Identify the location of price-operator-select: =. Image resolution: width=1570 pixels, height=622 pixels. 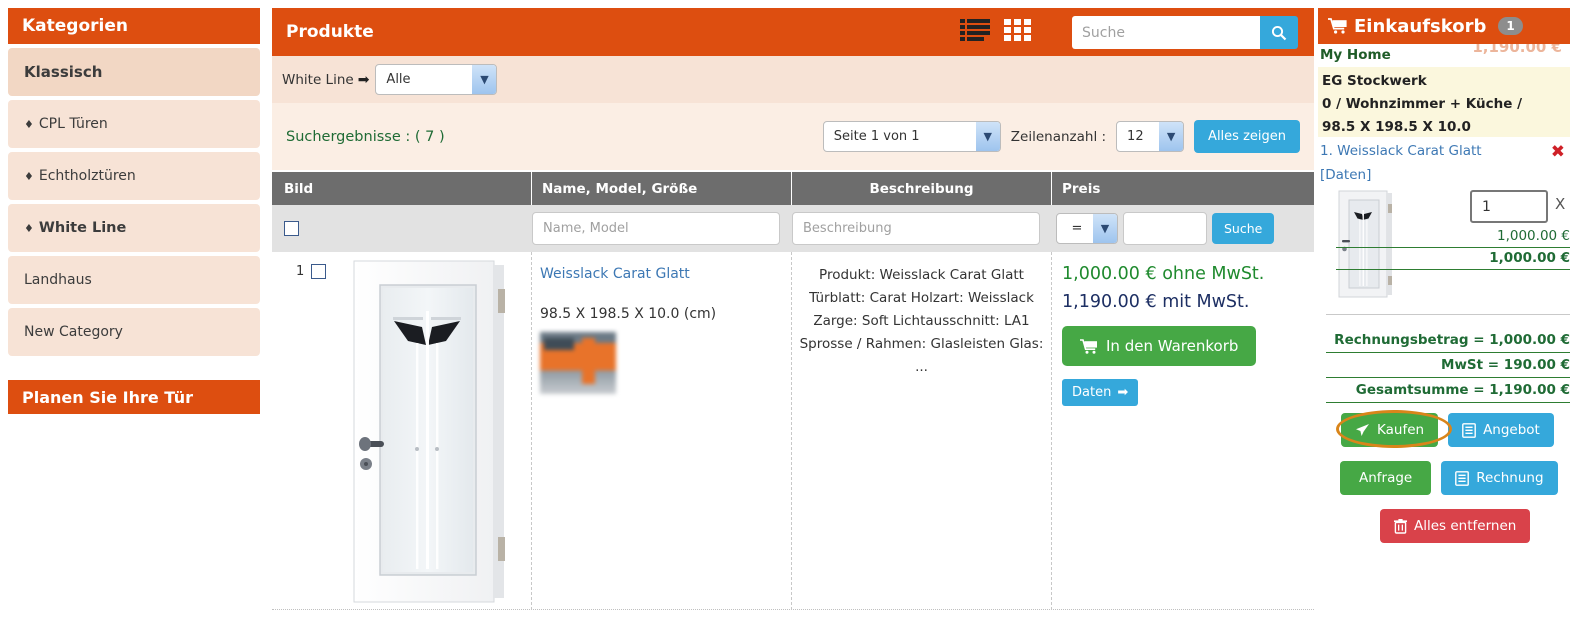
(1087, 228).